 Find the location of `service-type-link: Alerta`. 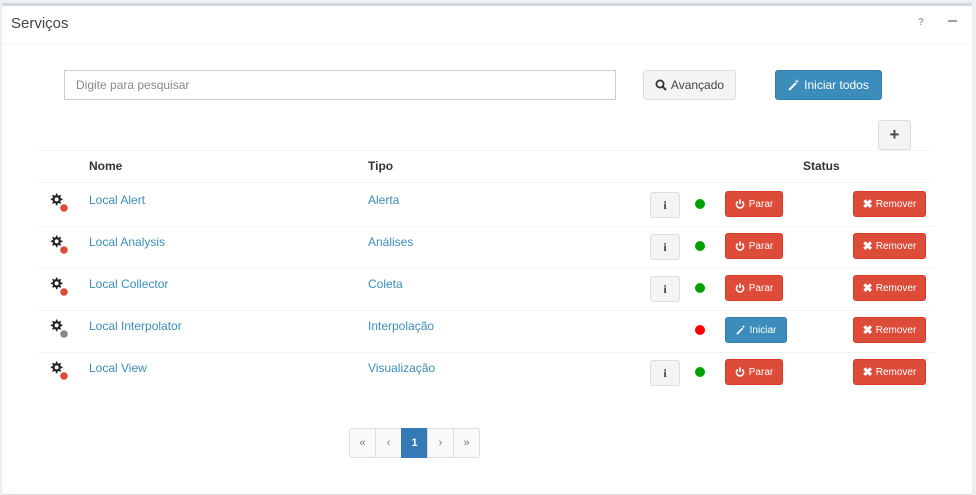

service-type-link: Alerta is located at coordinates (383, 200).